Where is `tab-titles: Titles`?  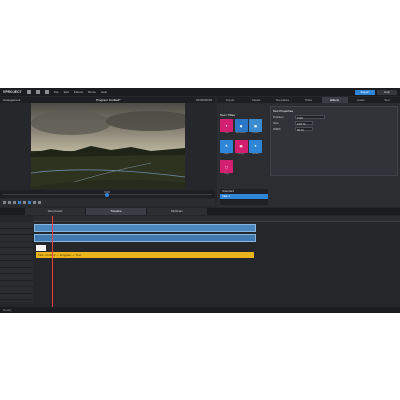 tab-titles: Titles is located at coordinates (308, 100).